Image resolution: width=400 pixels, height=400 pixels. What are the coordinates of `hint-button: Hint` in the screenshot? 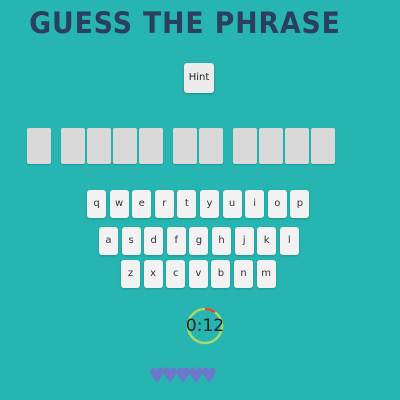 It's located at (199, 78).